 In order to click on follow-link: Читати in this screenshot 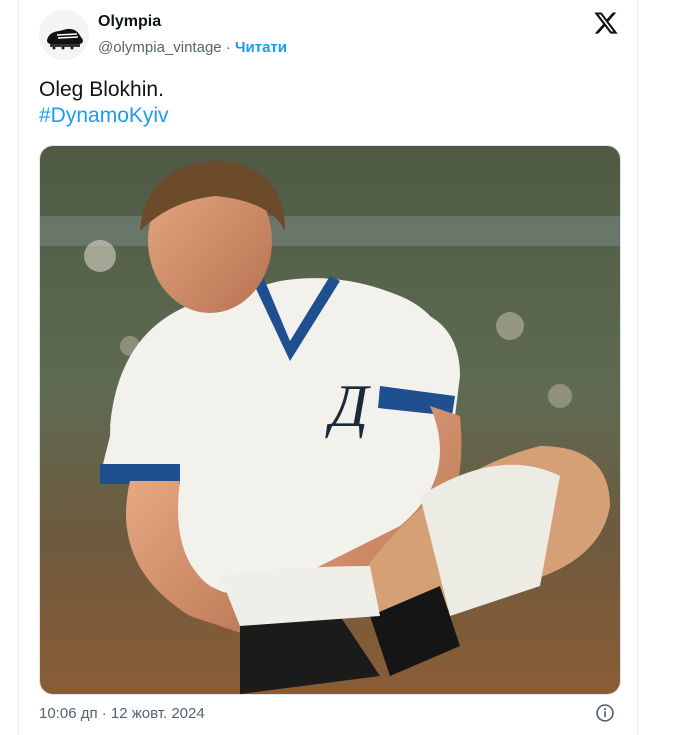, I will do `click(261, 47)`.